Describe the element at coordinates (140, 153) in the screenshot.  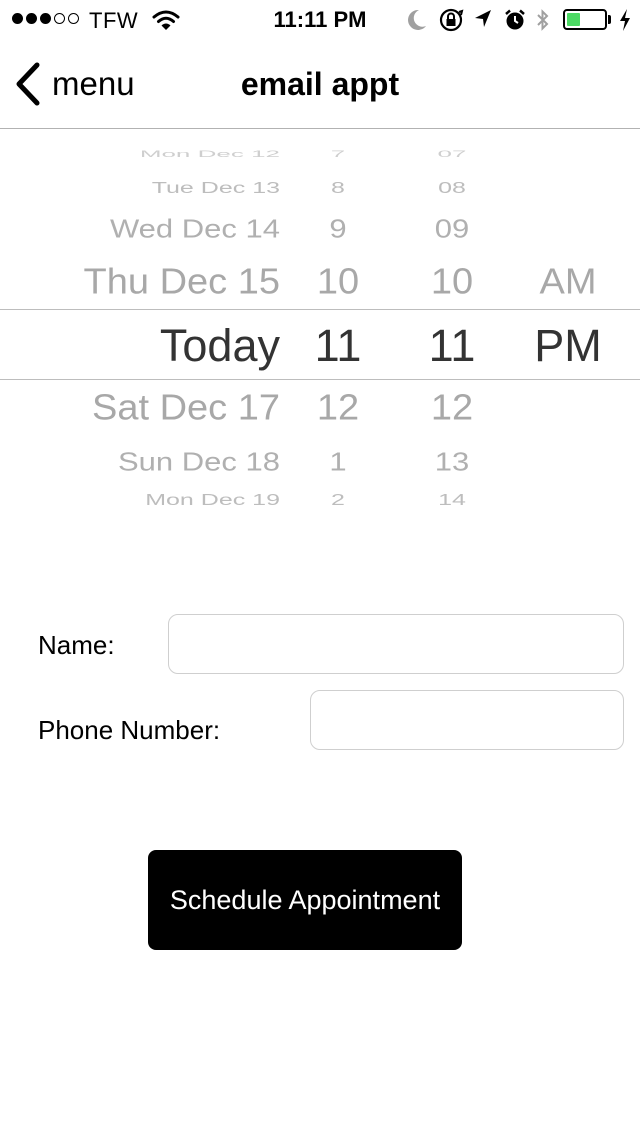
I see `picker-date-item: Mon Dec 12` at that location.